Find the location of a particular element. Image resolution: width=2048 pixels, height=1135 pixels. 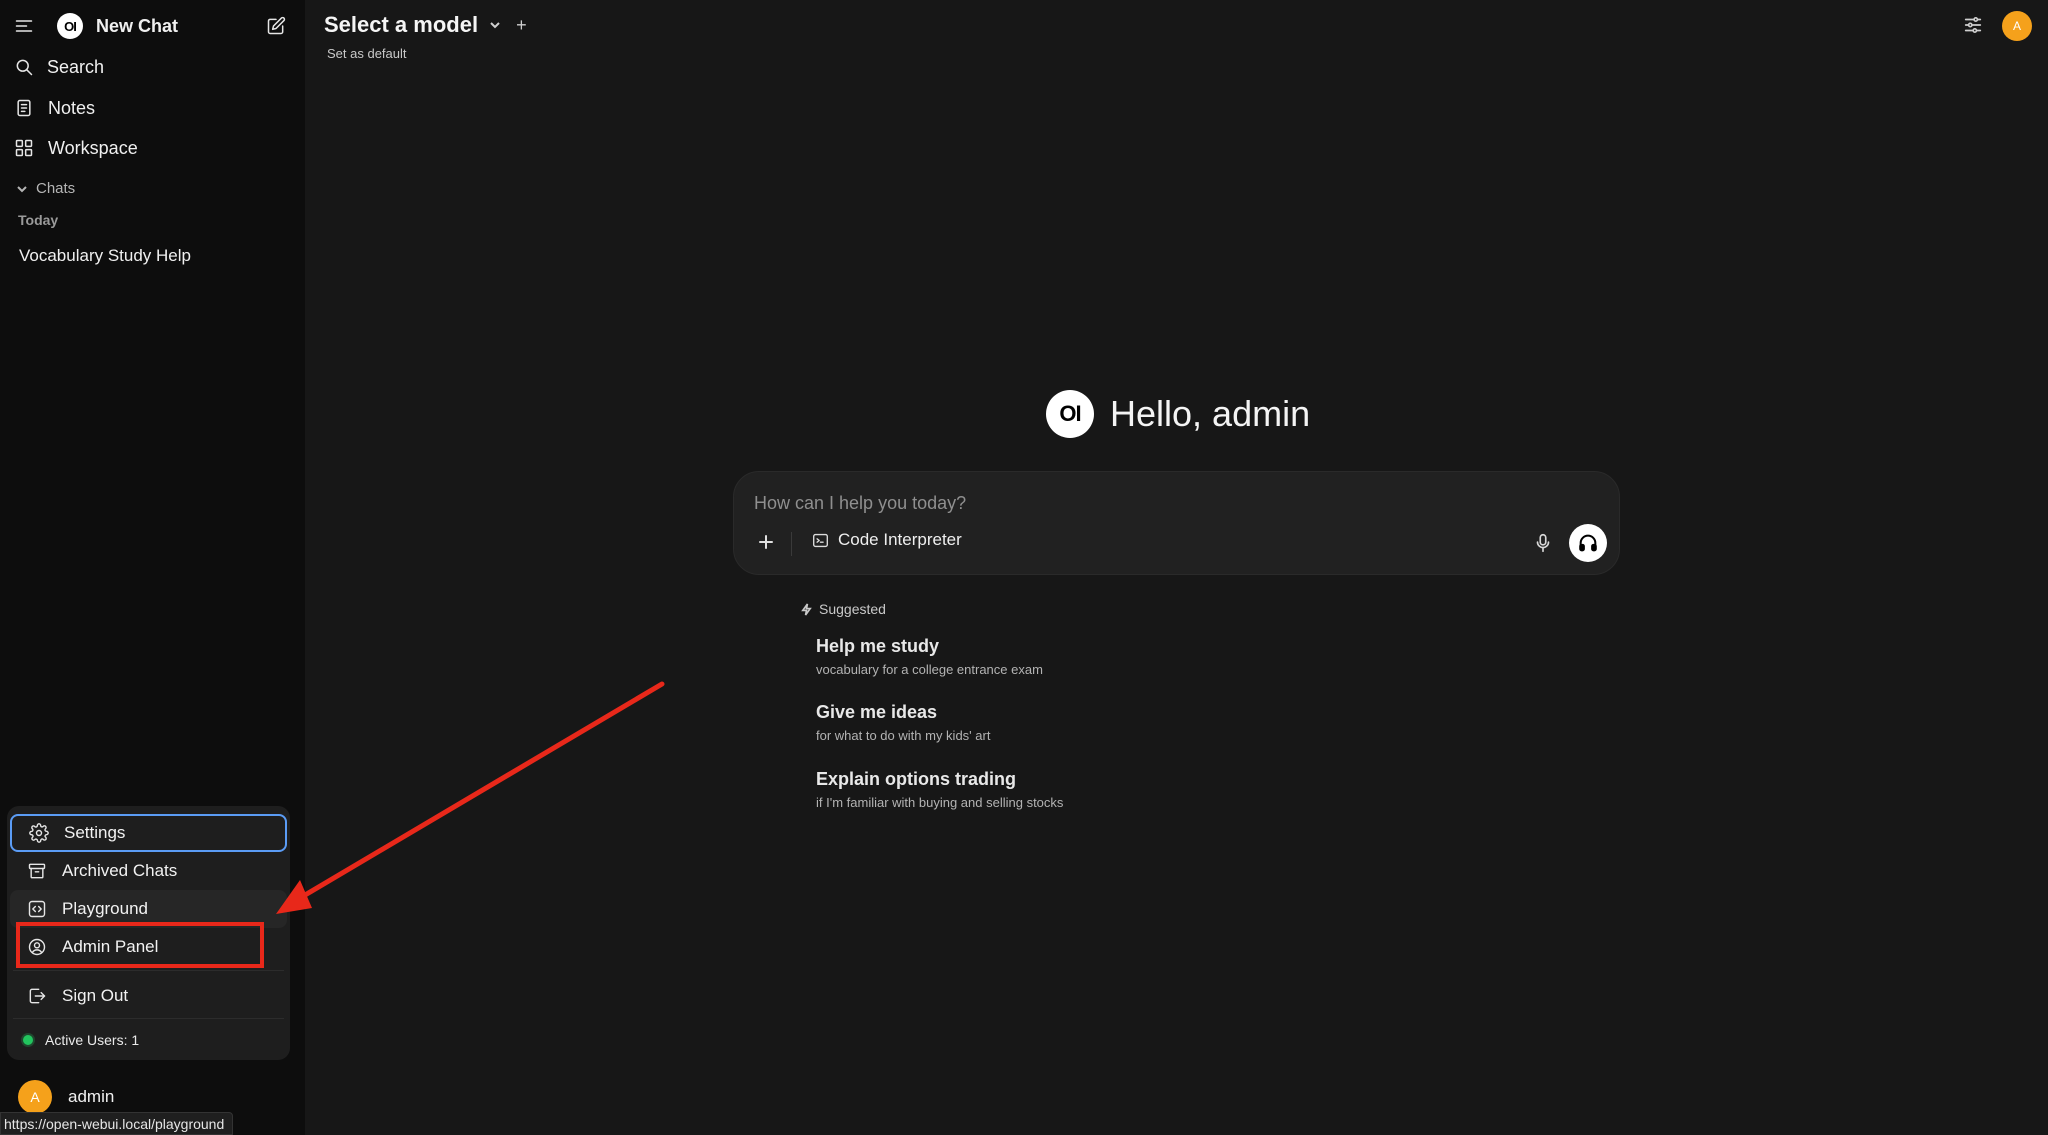

menu-item-sign-out: Sign Out is located at coordinates (148, 996).